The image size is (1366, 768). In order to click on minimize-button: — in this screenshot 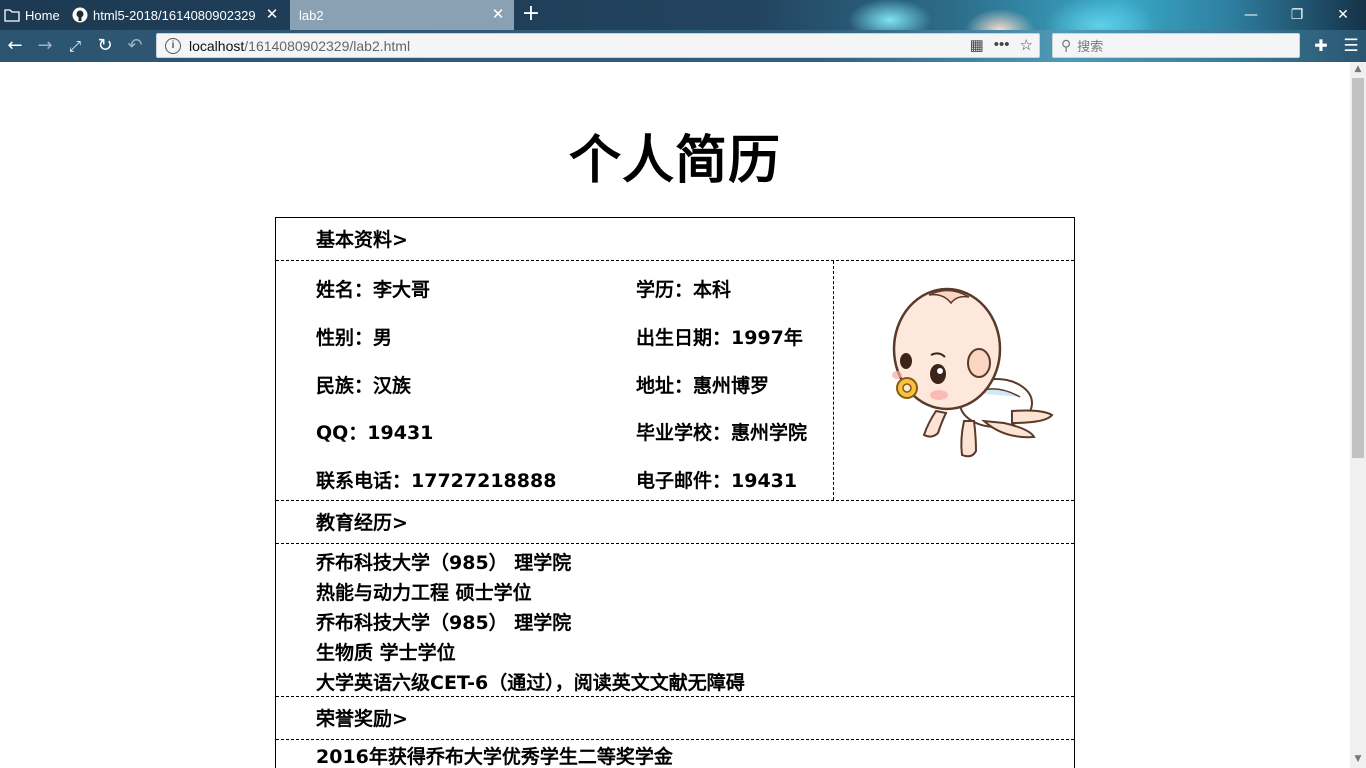, I will do `click(1251, 15)`.